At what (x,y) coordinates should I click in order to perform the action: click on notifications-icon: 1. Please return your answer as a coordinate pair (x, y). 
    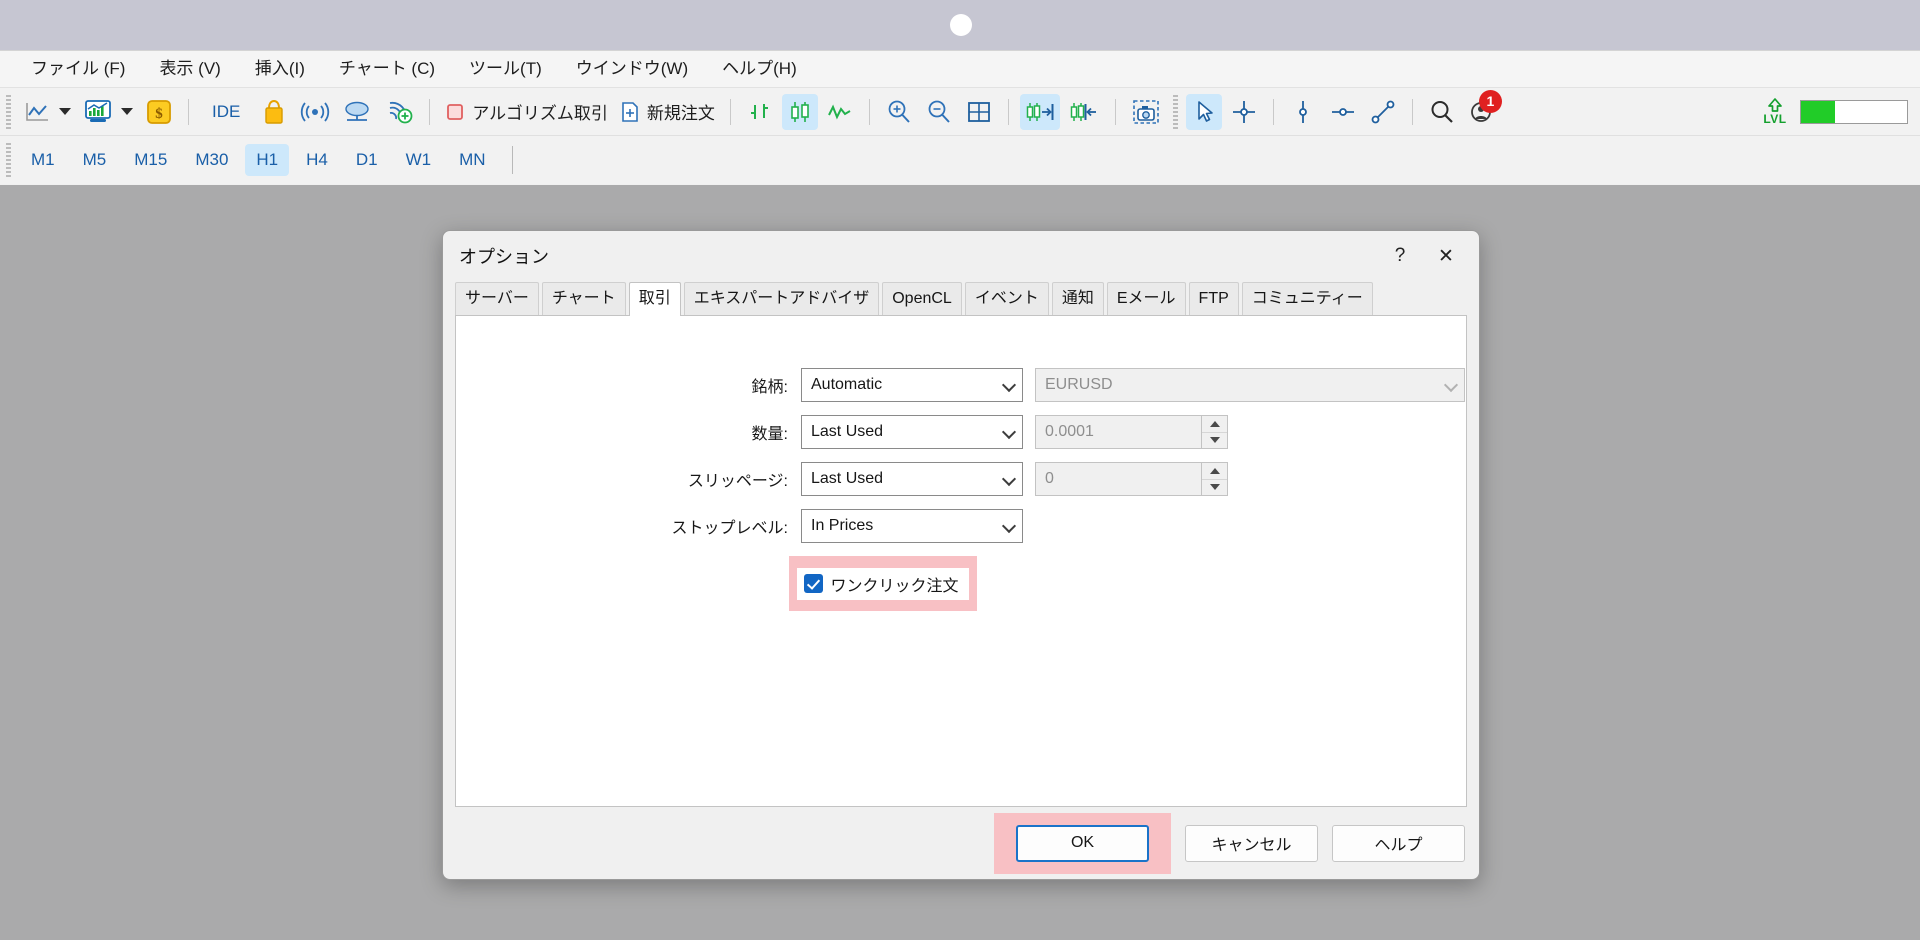
    Looking at the image, I should click on (1483, 109).